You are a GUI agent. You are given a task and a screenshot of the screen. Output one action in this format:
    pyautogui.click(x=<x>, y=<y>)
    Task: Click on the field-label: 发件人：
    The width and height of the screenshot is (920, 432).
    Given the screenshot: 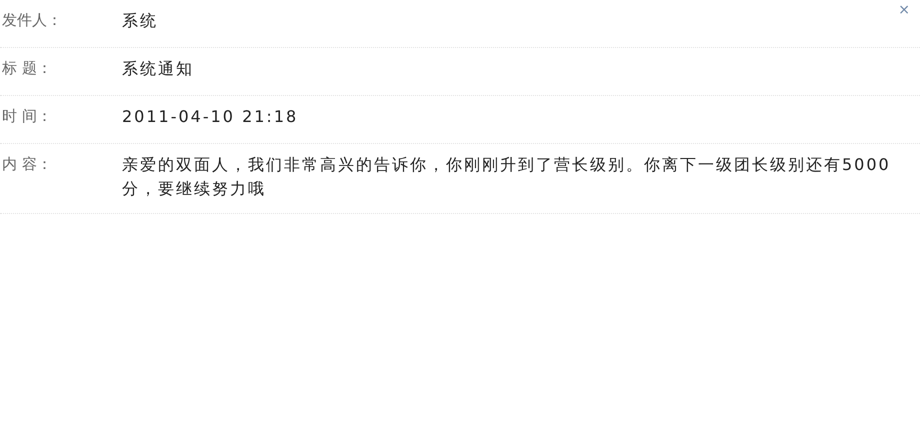 What is the action you would take?
    pyautogui.click(x=32, y=20)
    